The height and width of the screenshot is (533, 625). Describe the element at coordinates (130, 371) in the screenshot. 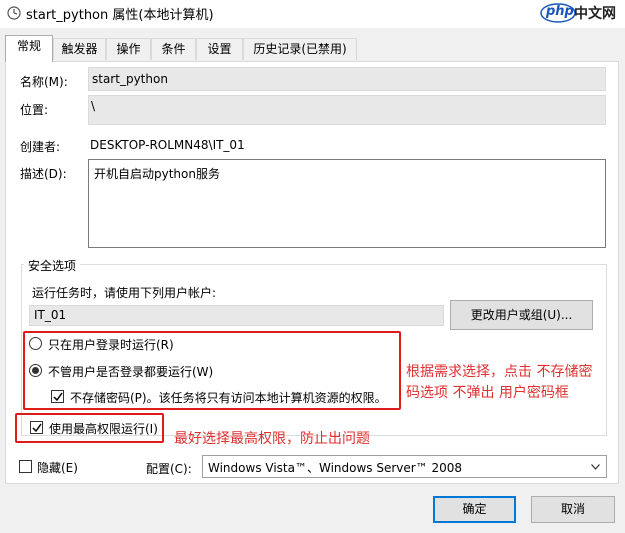

I see `radio-whether-logged-label: 不管用户是否登录都要运行(W)` at that location.